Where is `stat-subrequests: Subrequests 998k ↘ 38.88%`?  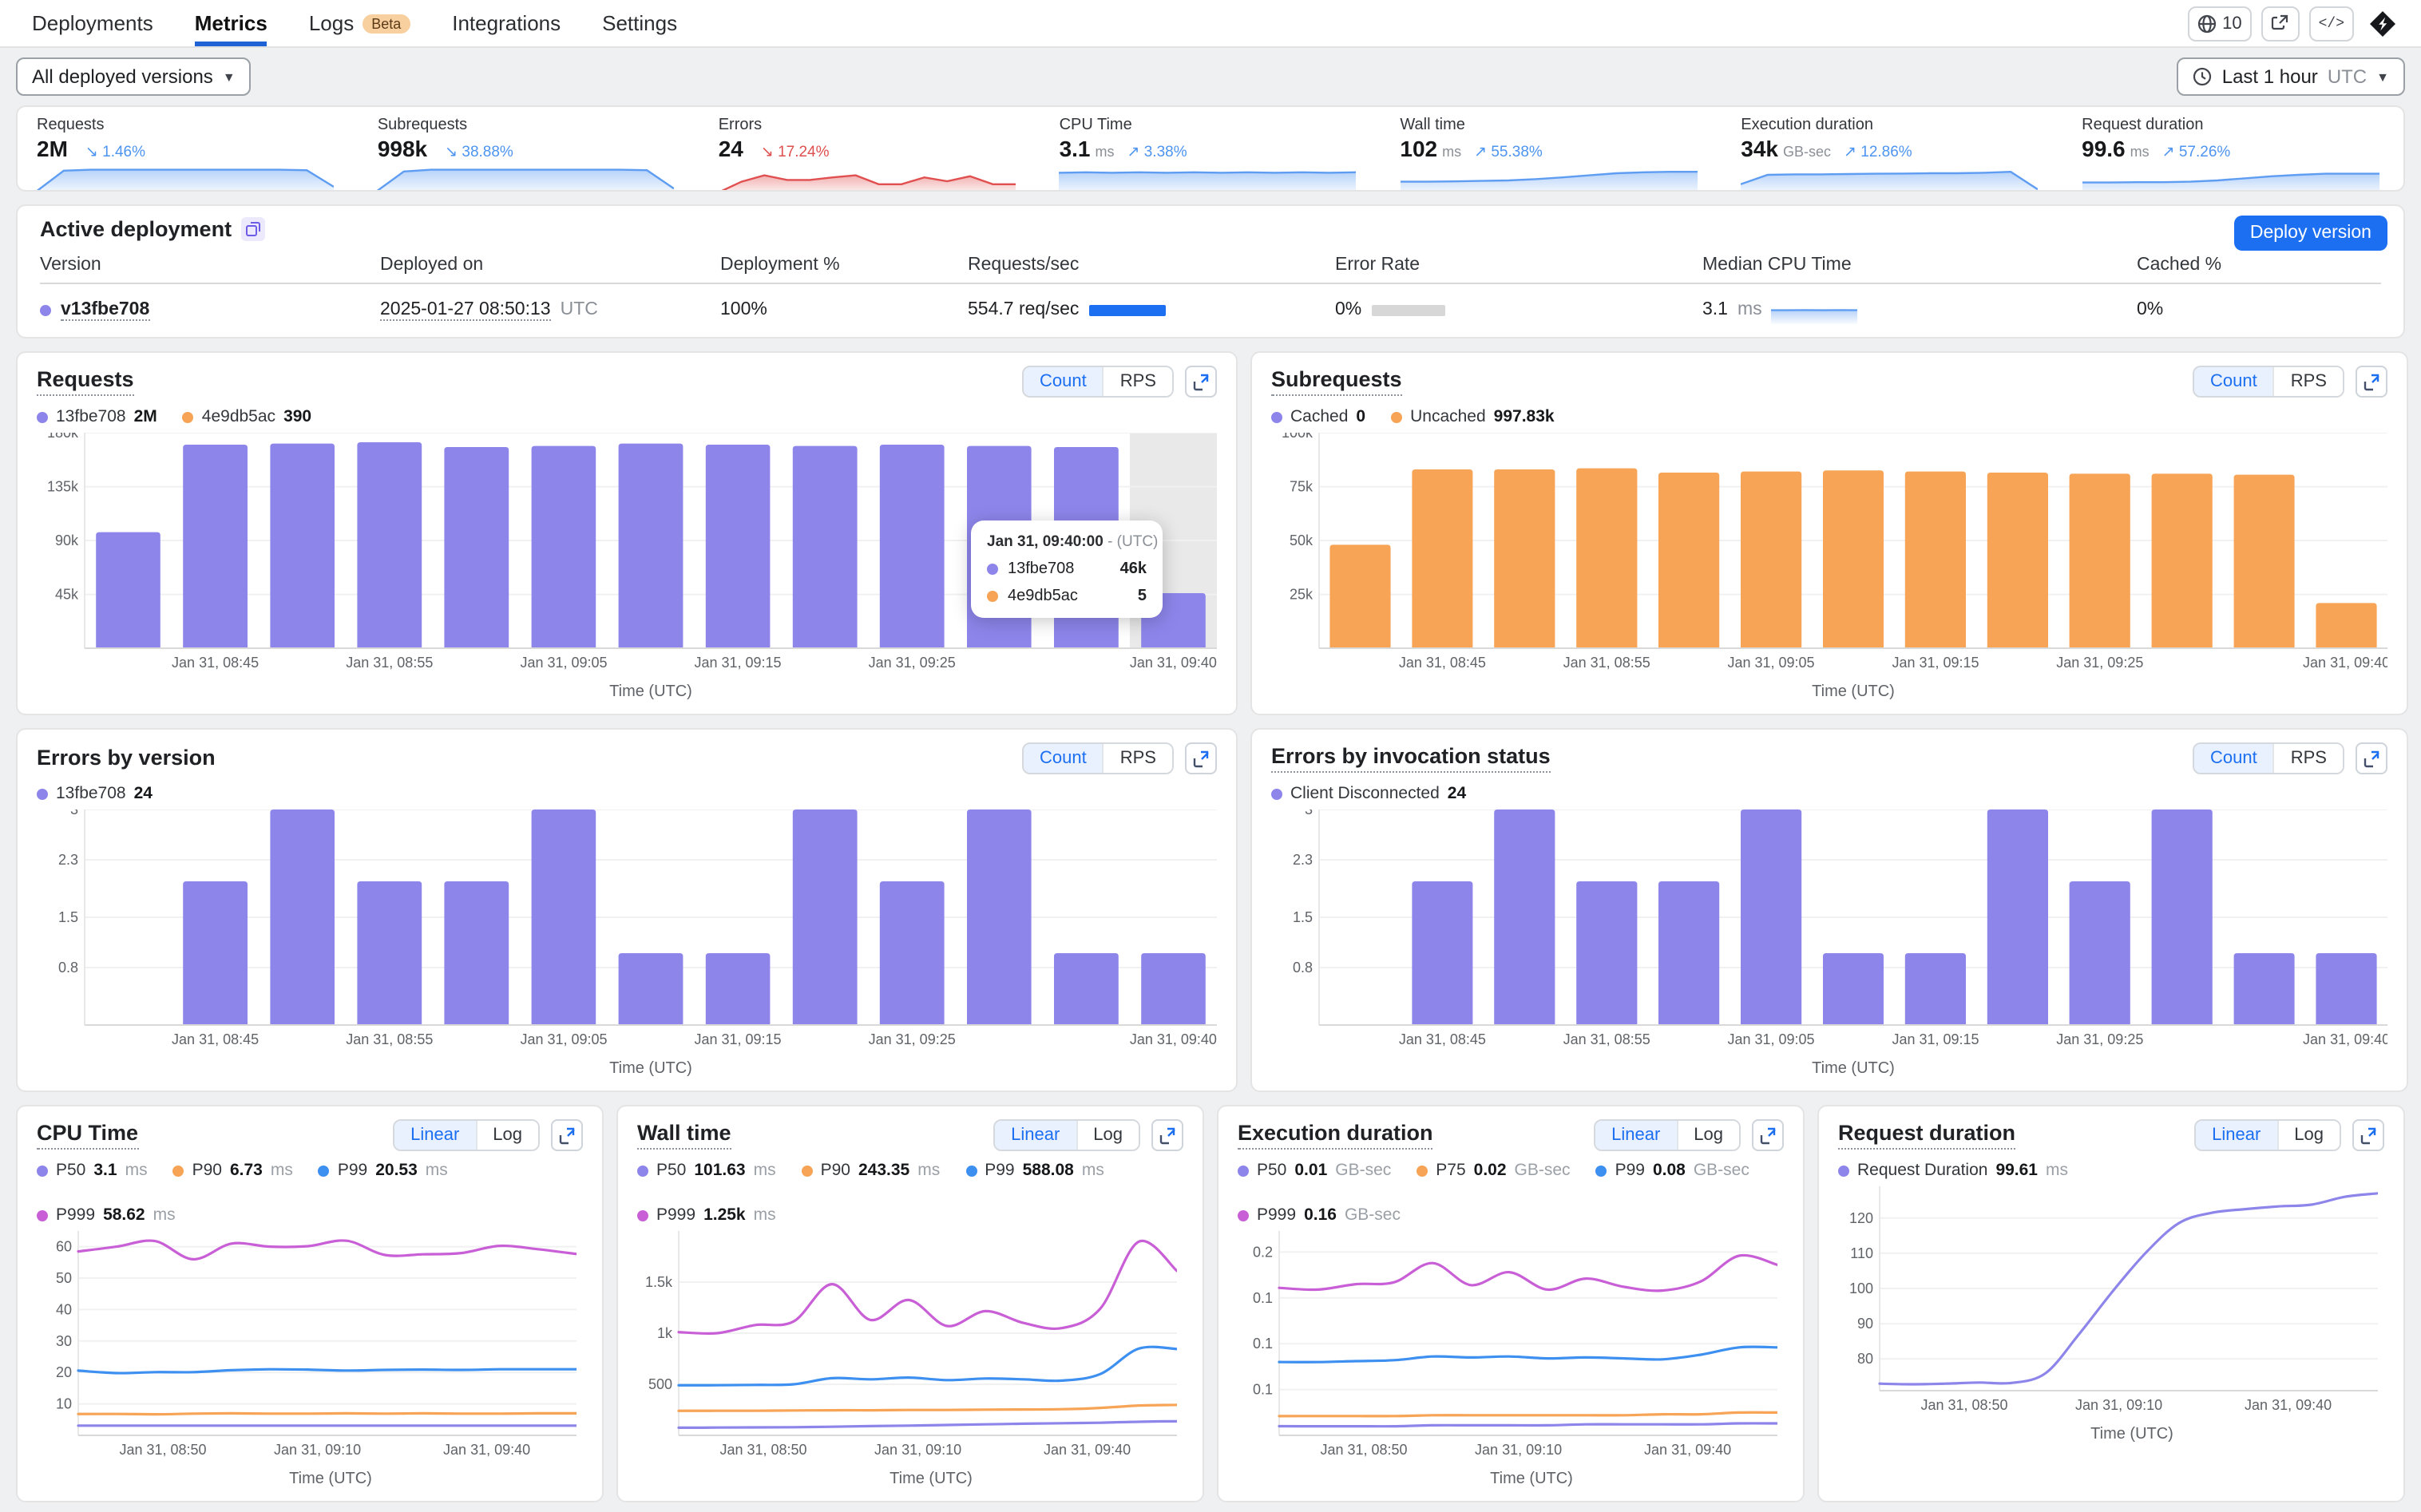 stat-subrequests: Subrequests 998k ↘ 38.88% is located at coordinates (529, 151).